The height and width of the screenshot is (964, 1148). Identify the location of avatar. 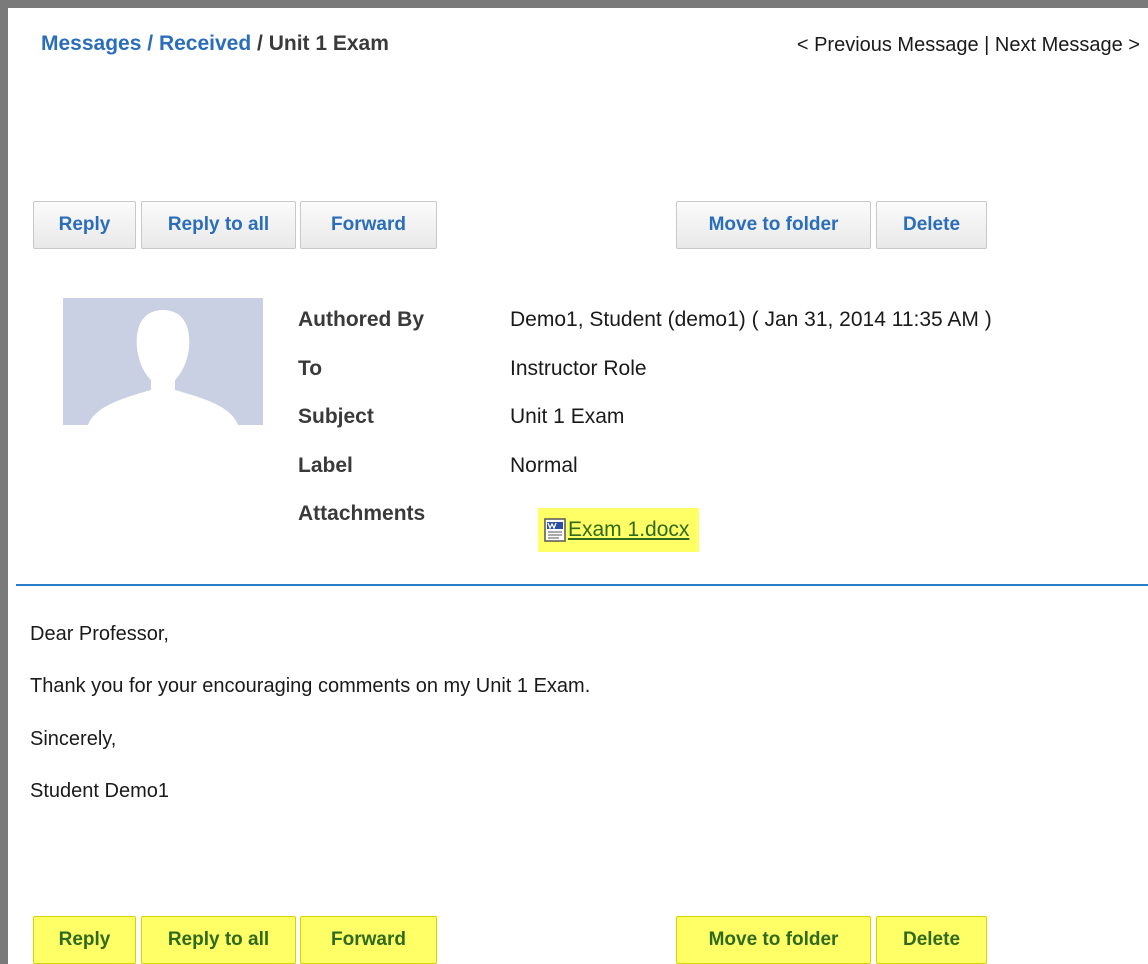
(163, 361).